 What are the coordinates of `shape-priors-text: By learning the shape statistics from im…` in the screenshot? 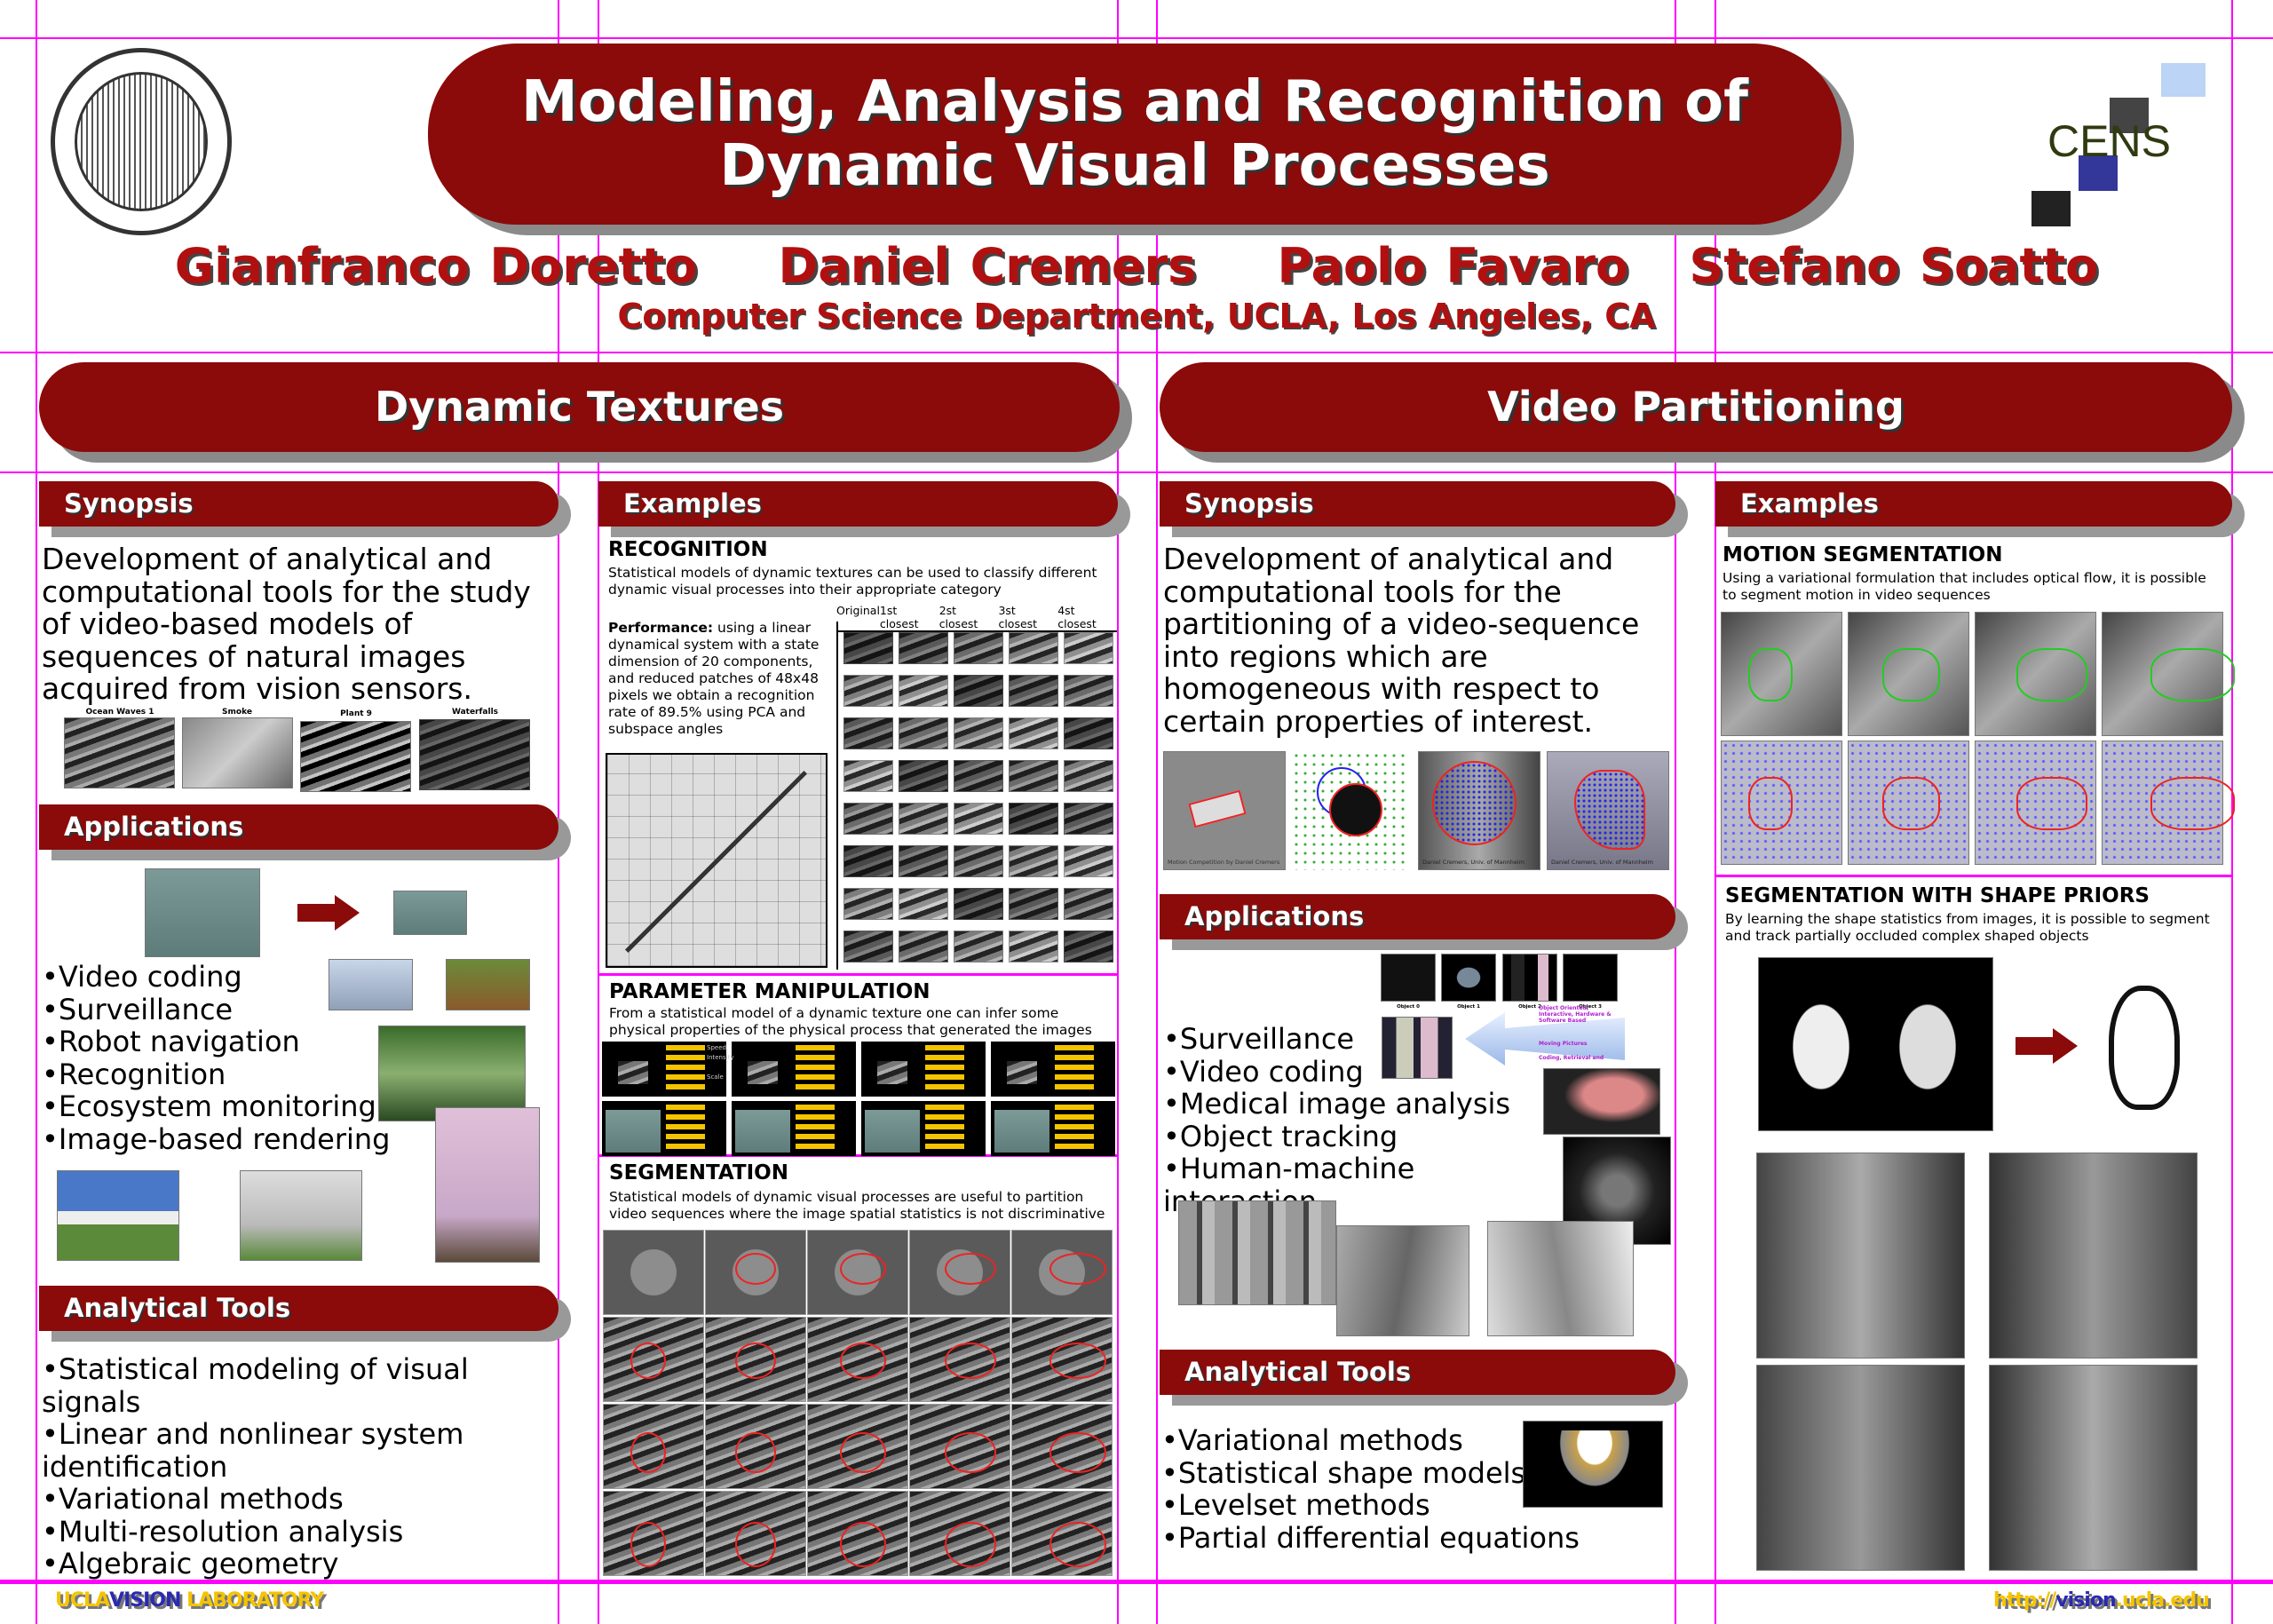 It's located at (1967, 928).